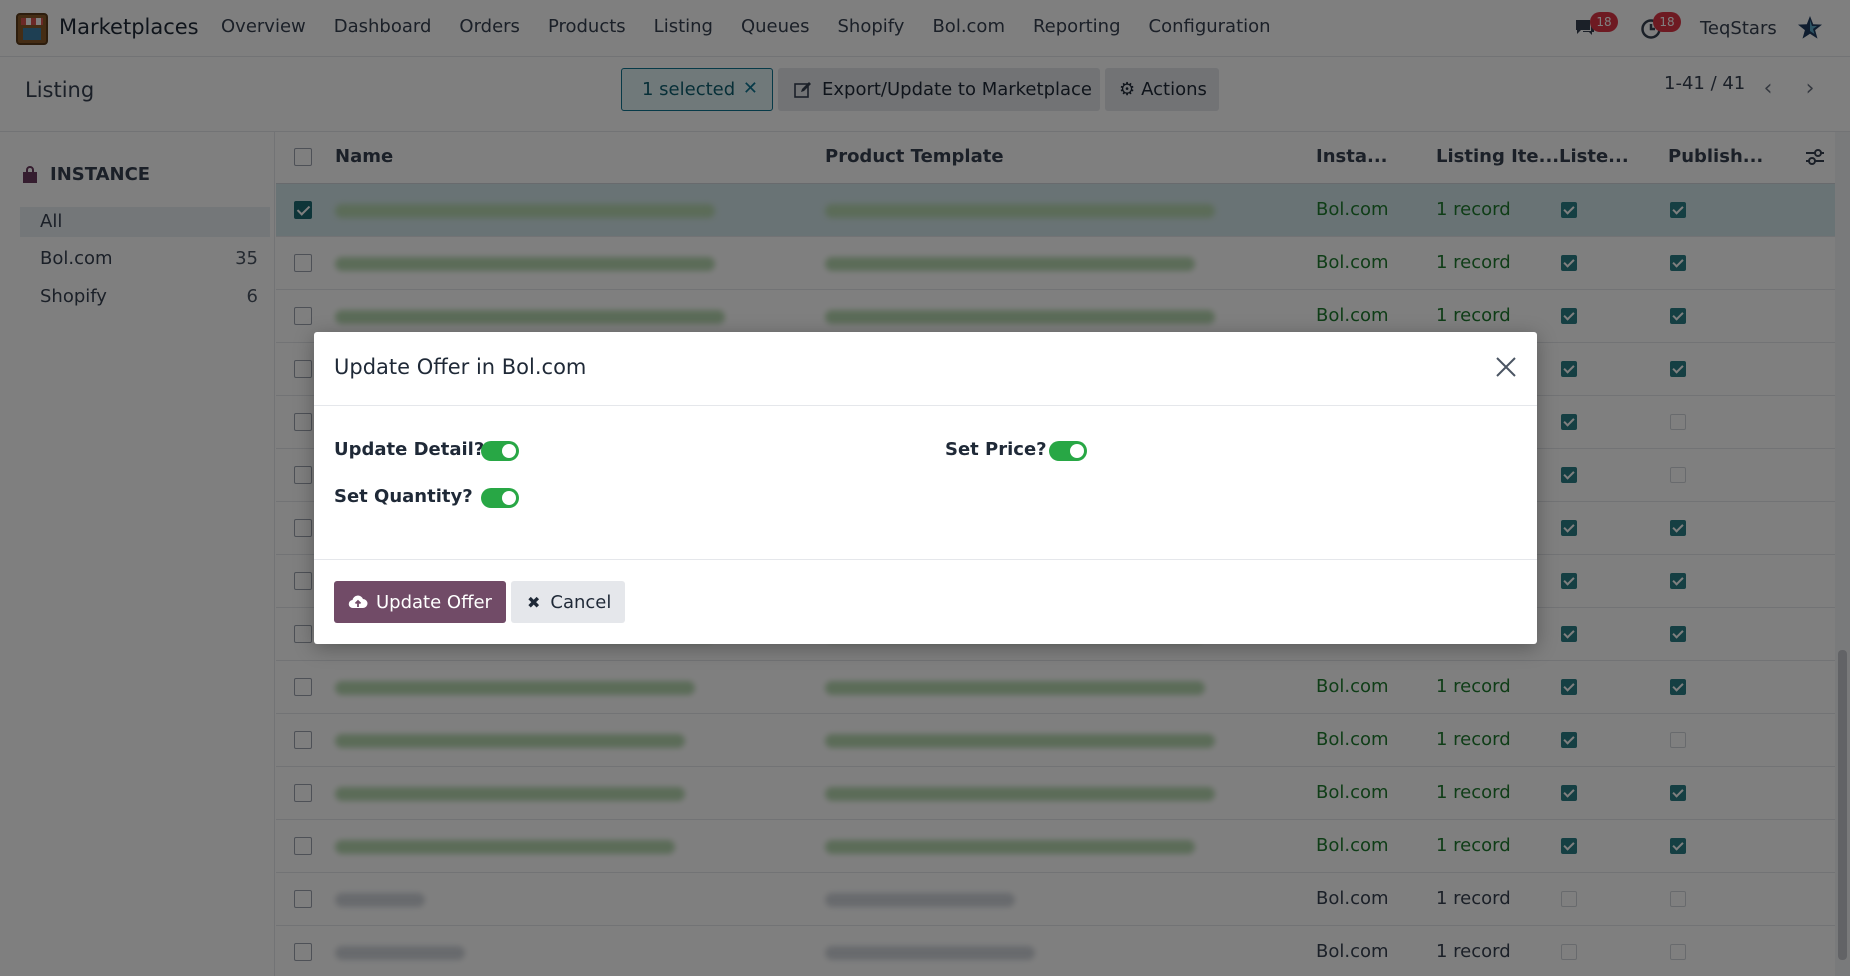 This screenshot has height=976, width=1850. Describe the element at coordinates (409, 449) in the screenshot. I see `update-detail-label: Update Detail?` at that location.